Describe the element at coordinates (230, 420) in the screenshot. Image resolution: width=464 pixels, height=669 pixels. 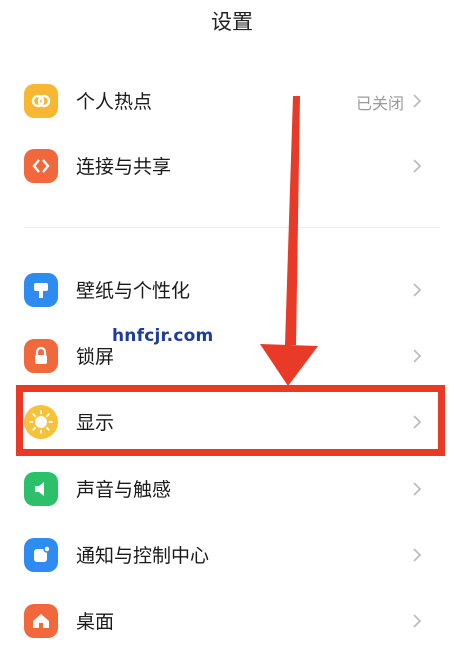
I see `annotation-highlight-box` at that location.